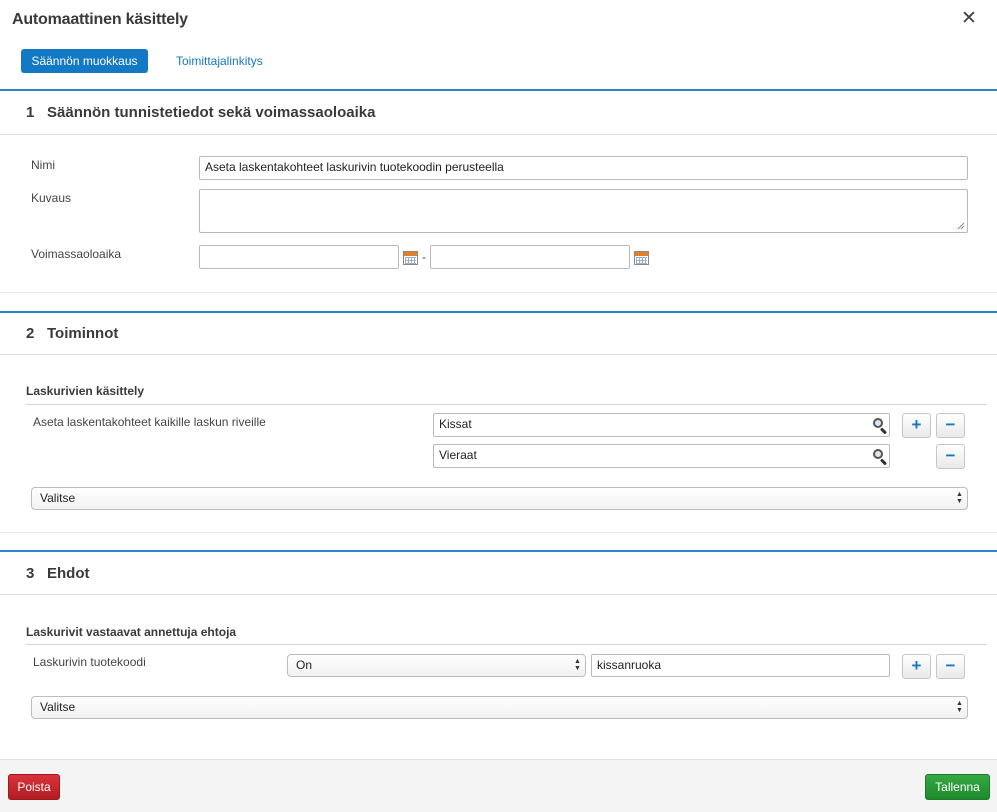 Image resolution: width=997 pixels, height=812 pixels. I want to click on conditions-subheading: Laskurivit vastaavat annettuja ehtoja, so click(131, 632).